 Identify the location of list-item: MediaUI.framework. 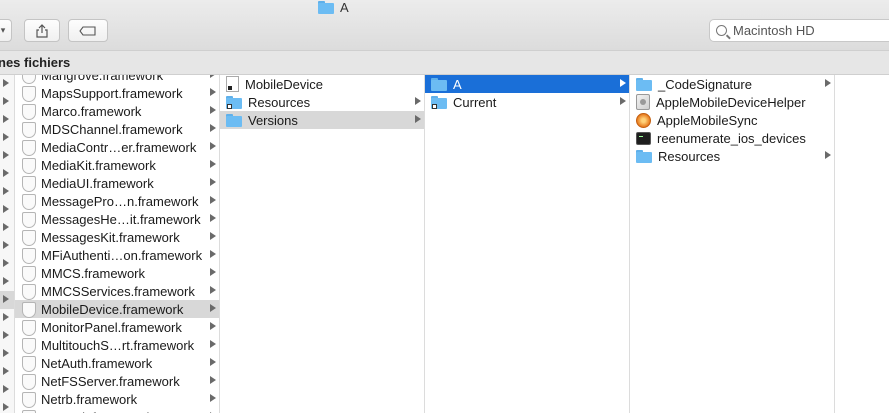
(117, 183).